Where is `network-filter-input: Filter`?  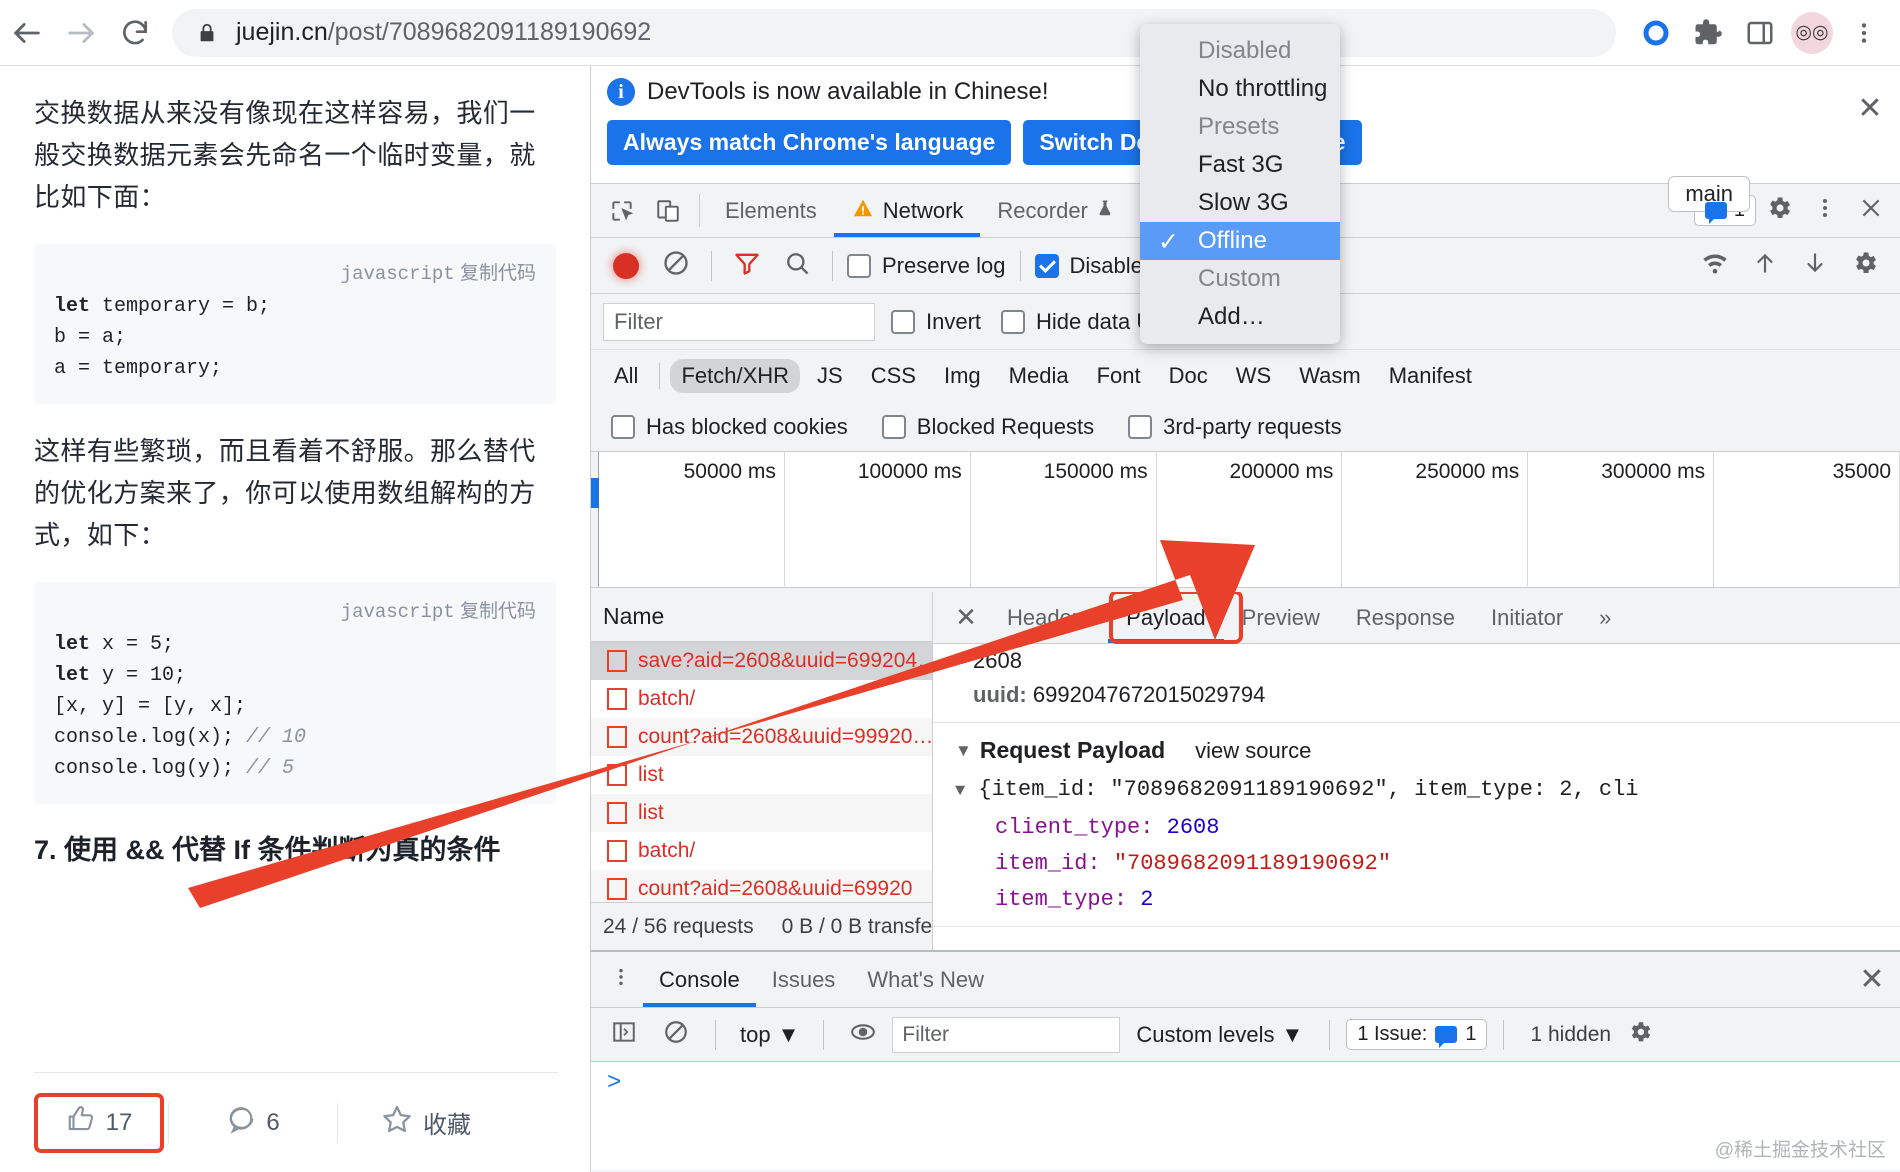 network-filter-input: Filter is located at coordinates (739, 321).